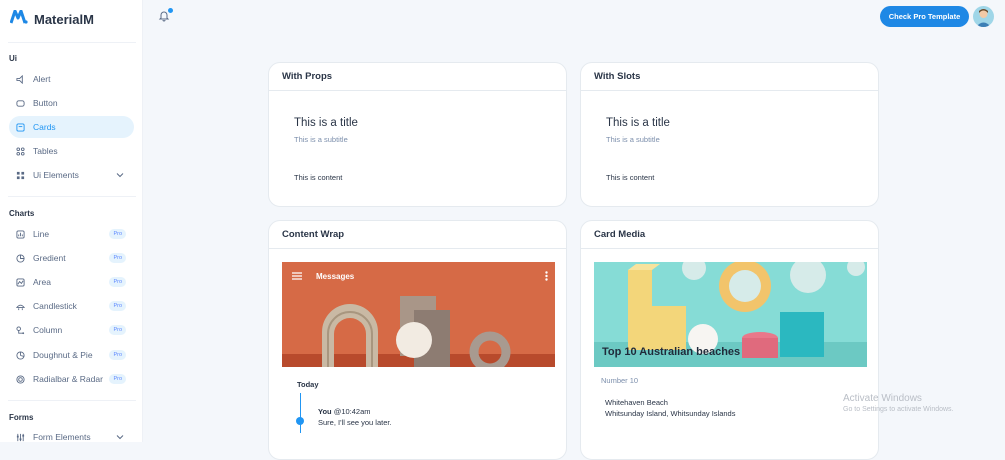 This screenshot has height=460, width=1005. I want to click on sidebar-item-column: Column Pro, so click(71, 330).